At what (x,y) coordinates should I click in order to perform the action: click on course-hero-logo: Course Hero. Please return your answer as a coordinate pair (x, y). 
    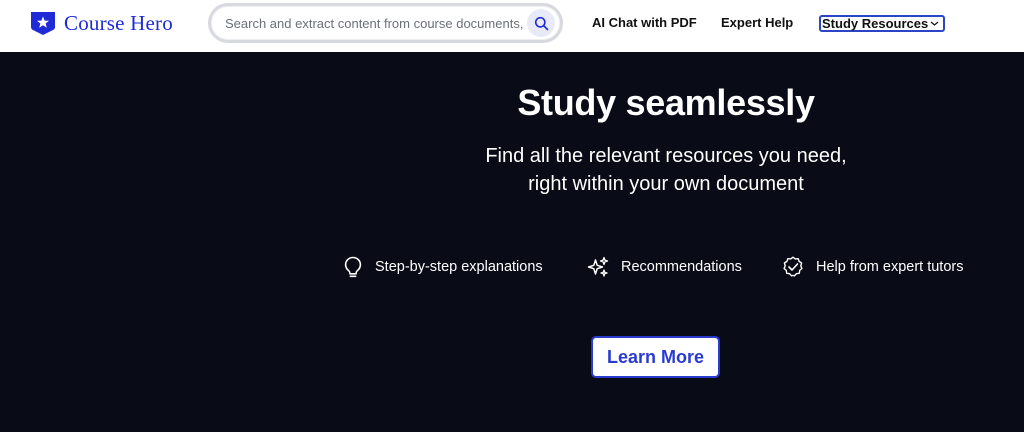
    Looking at the image, I should click on (101, 23).